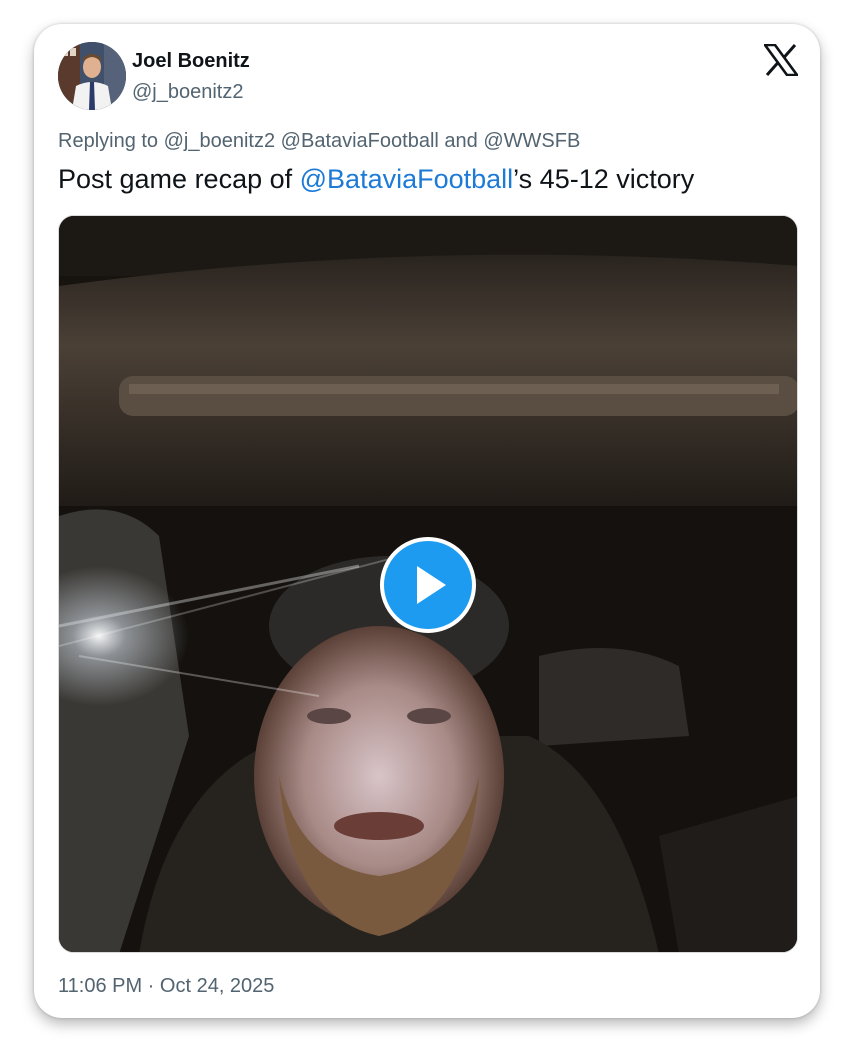 The image size is (854, 1061). Describe the element at coordinates (111, 141) in the screenshot. I see `reply-prefix: Replying to` at that location.